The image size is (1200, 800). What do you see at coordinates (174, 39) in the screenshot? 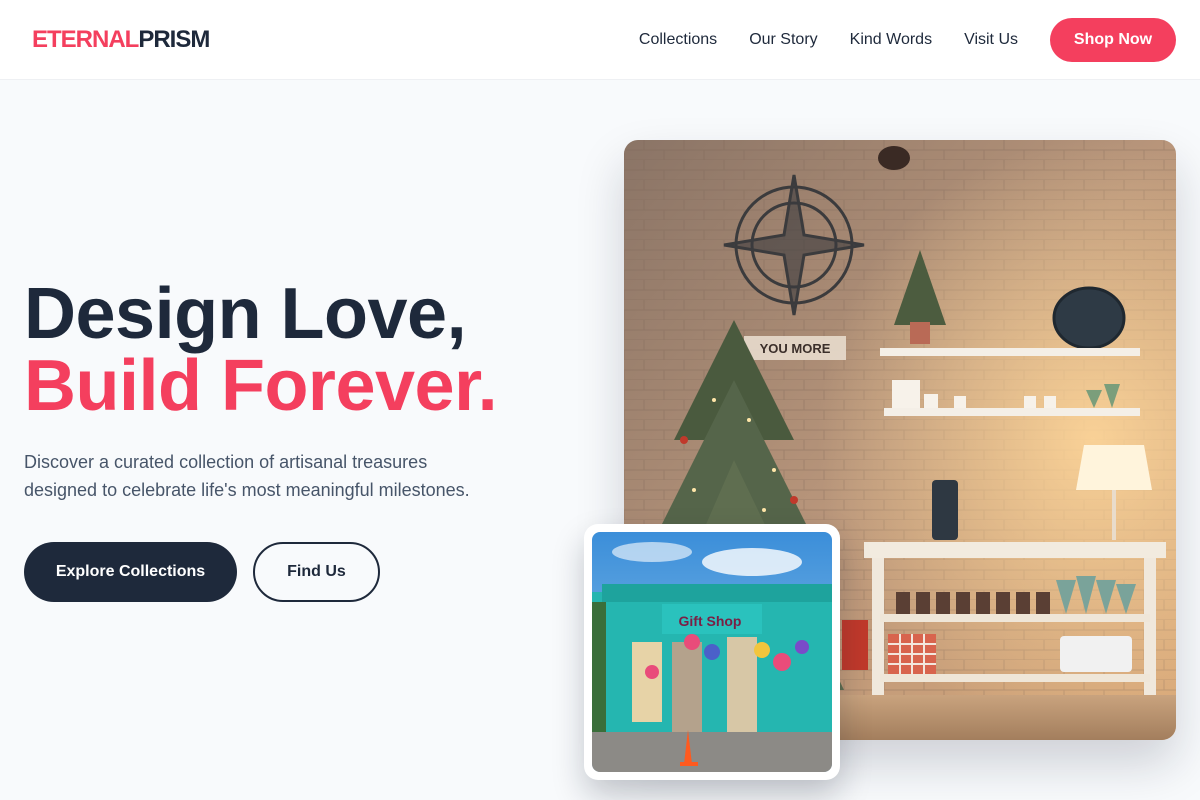
I see `brand-name-part2: PRISM` at bounding box center [174, 39].